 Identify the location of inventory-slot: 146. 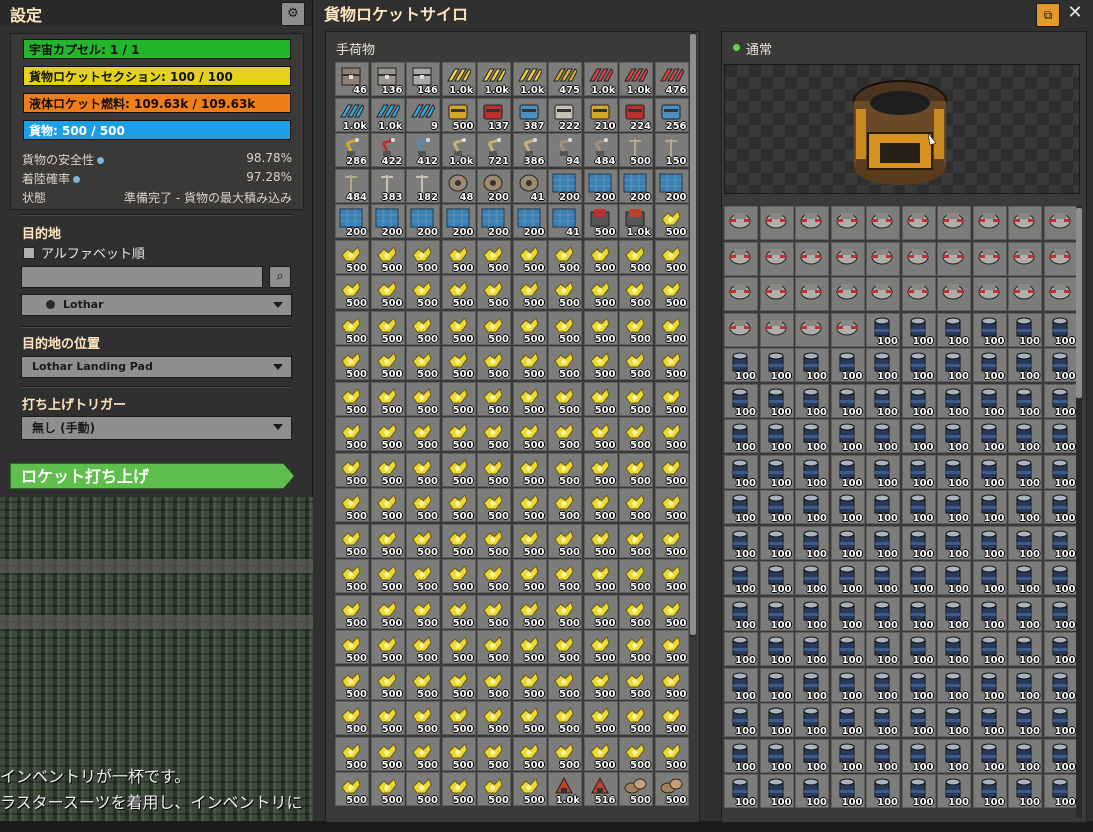
(423, 79).